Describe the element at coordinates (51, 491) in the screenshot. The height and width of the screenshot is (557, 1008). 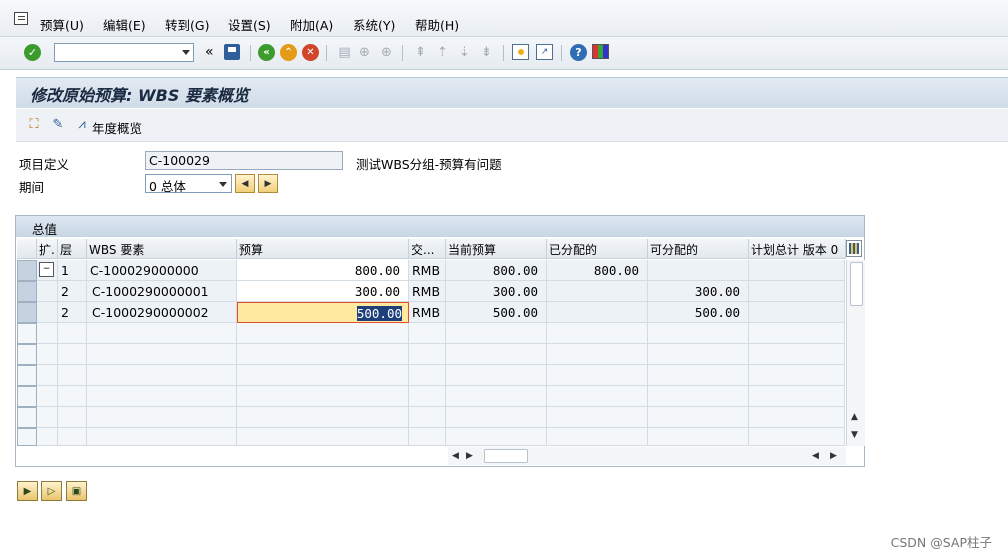
I see `deselect-all-button: ▷` at that location.